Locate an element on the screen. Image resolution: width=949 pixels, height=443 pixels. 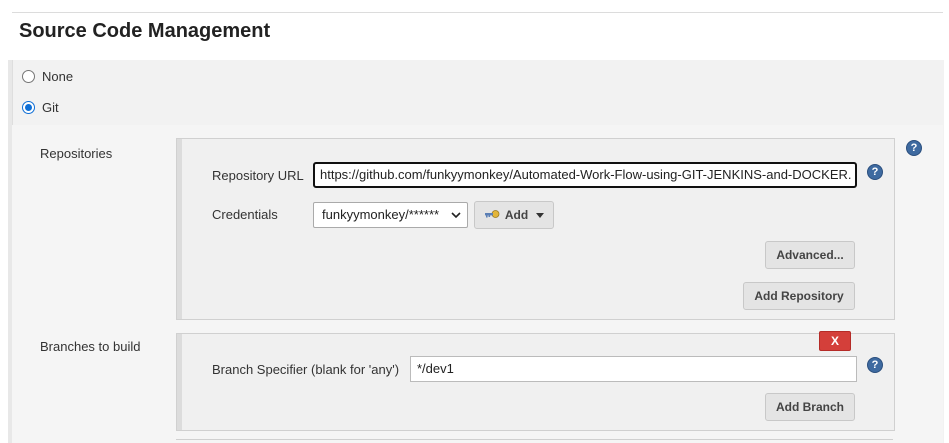
chevron-down-icon is located at coordinates (456, 215).